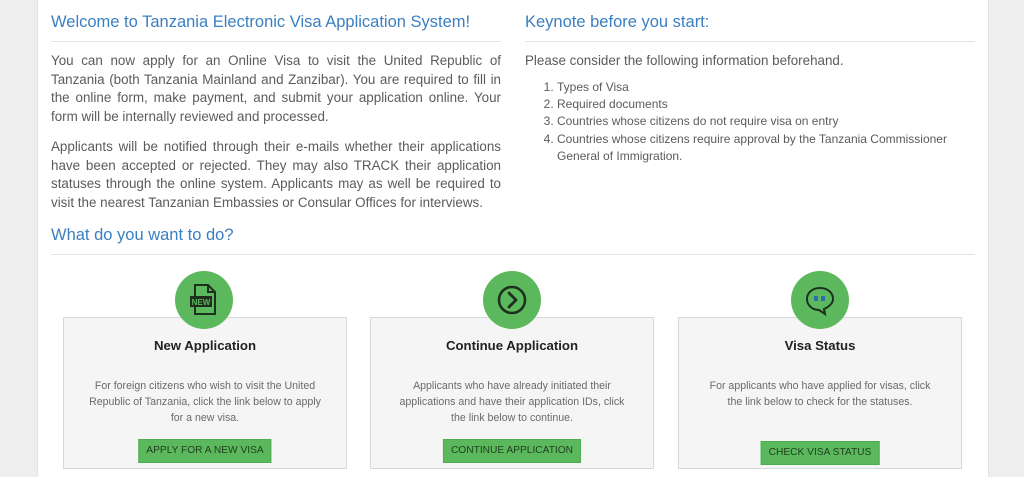 The width and height of the screenshot is (1024, 477). What do you see at coordinates (205, 451) in the screenshot?
I see `apply-new-visa-button: APPLY FOR A NEW VISA` at bounding box center [205, 451].